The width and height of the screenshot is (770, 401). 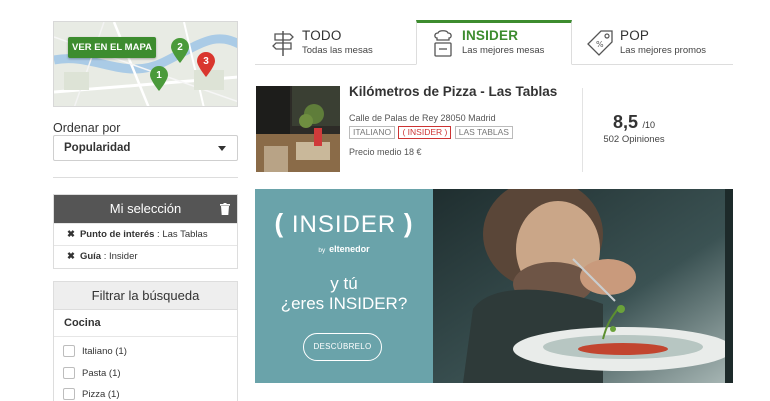 I want to click on my-selection-header: Mi selección, so click(x=145, y=209).